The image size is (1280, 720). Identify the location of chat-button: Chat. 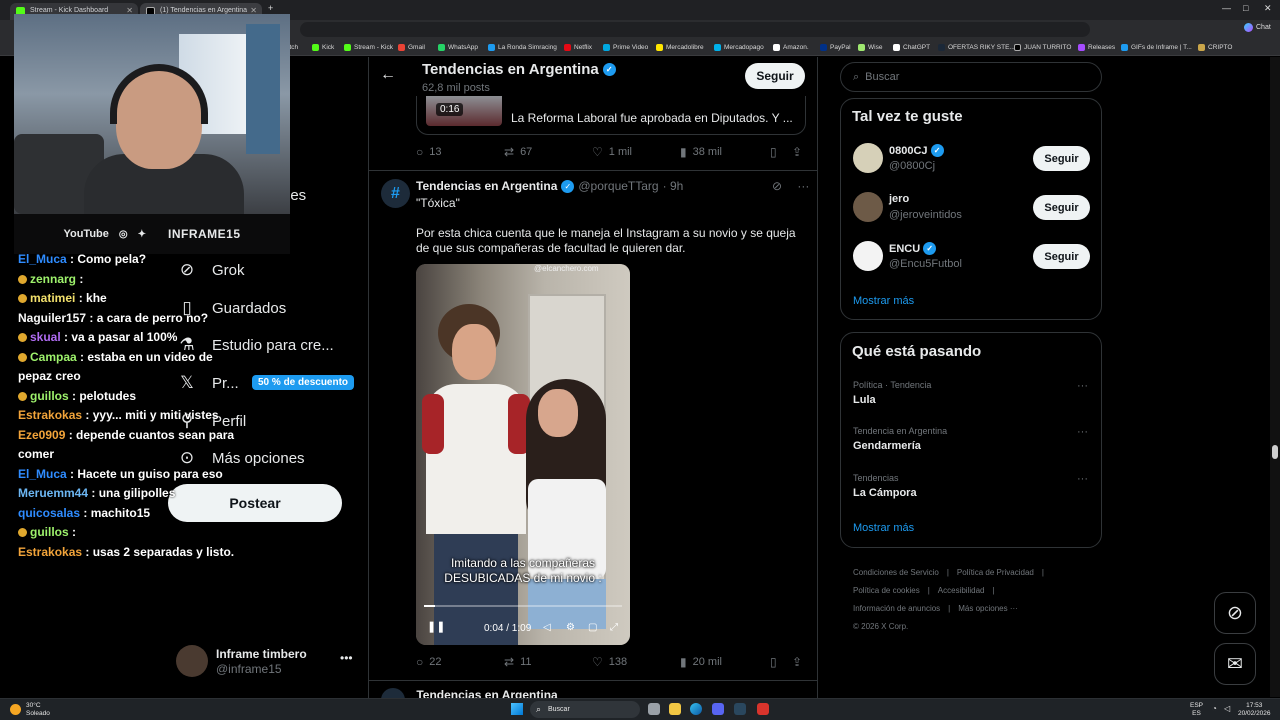
(1257, 27).